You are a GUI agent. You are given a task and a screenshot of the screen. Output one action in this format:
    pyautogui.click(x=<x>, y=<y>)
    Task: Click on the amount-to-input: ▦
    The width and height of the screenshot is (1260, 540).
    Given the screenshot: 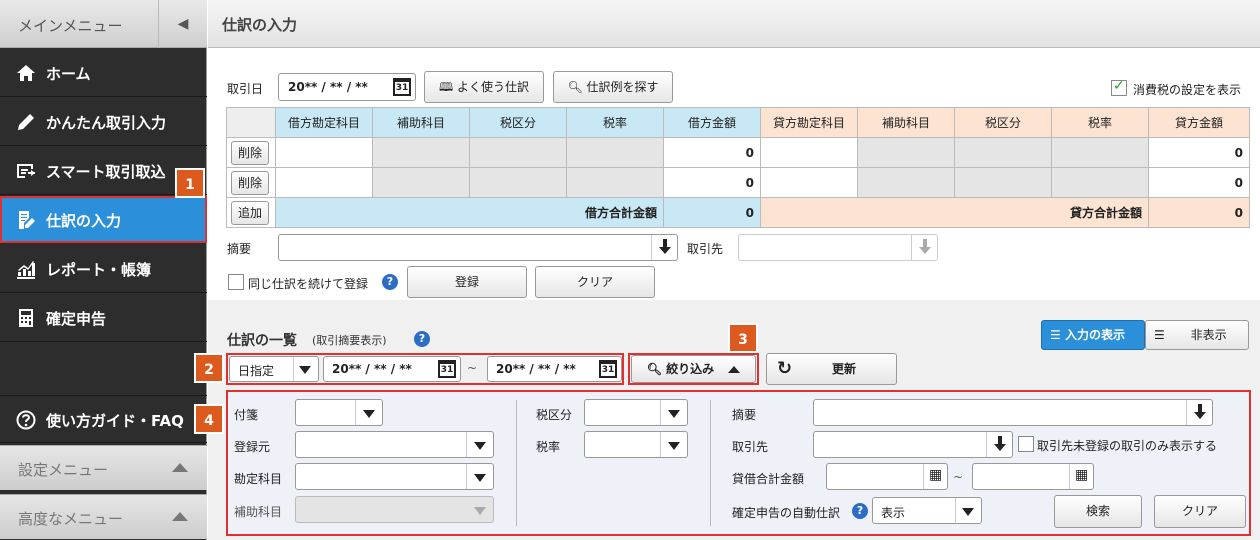 What is the action you would take?
    pyautogui.click(x=1033, y=476)
    